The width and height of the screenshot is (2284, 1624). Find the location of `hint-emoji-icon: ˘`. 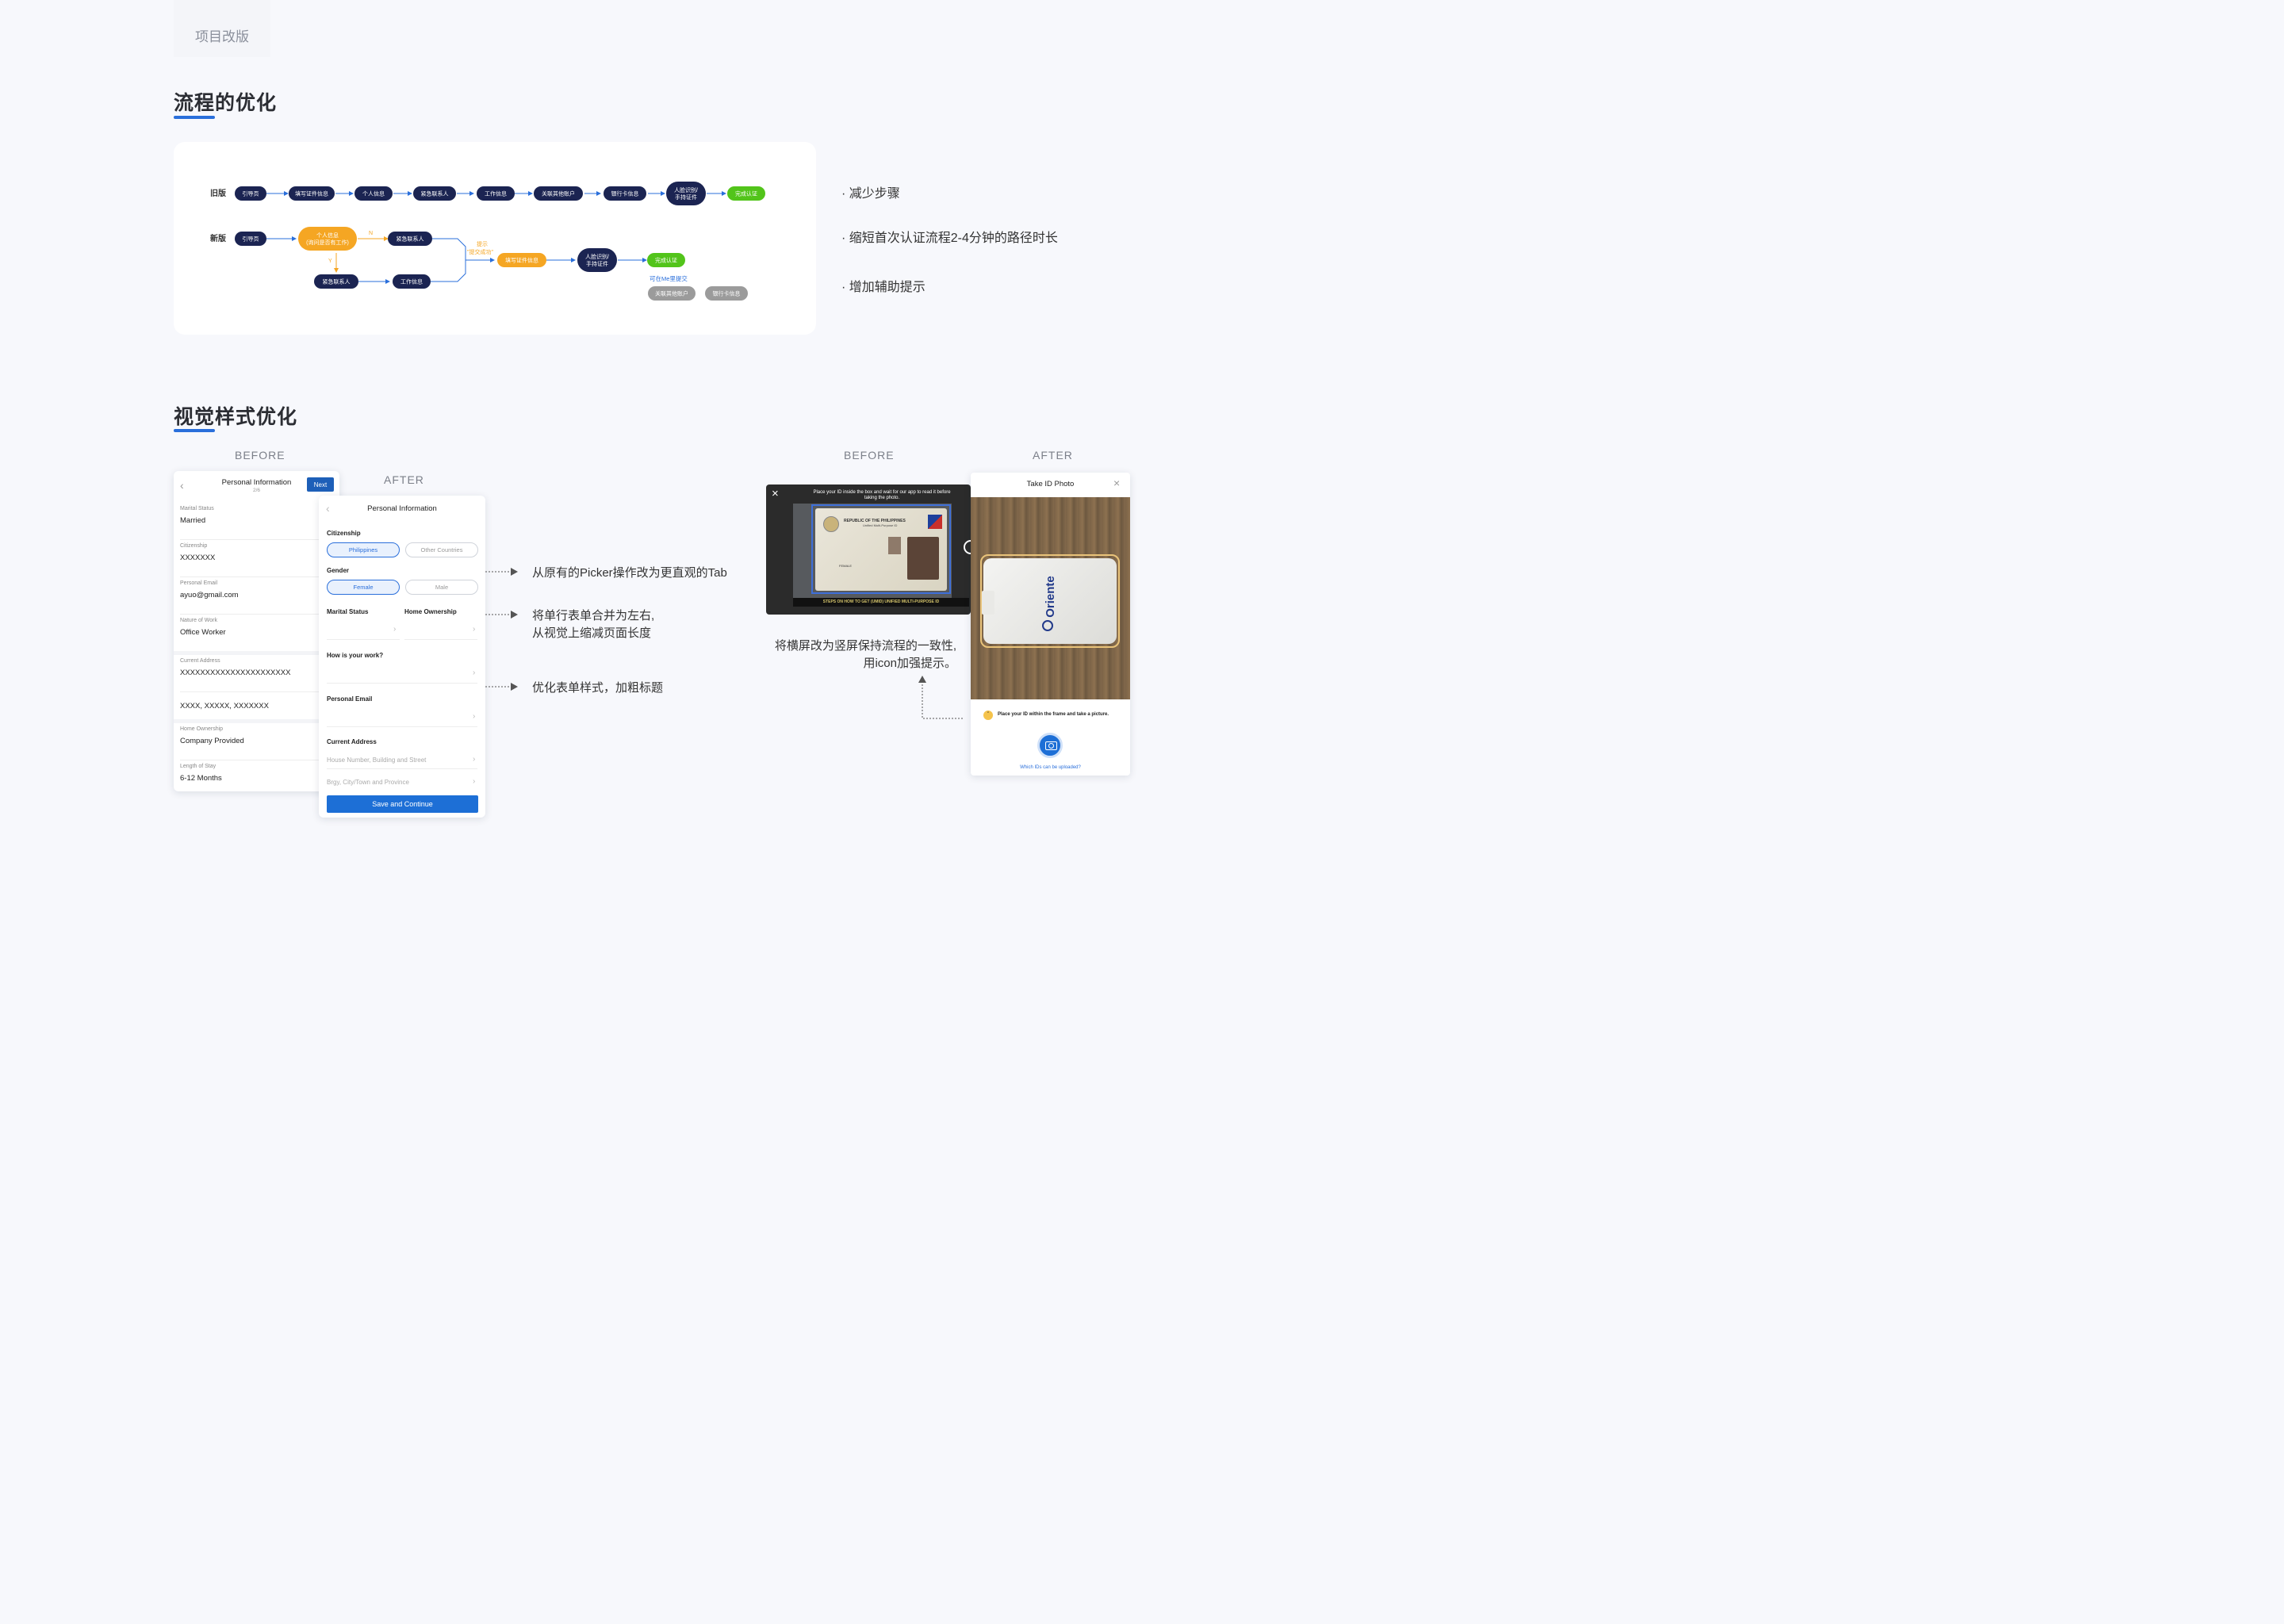

hint-emoji-icon: ˘ is located at coordinates (988, 715).